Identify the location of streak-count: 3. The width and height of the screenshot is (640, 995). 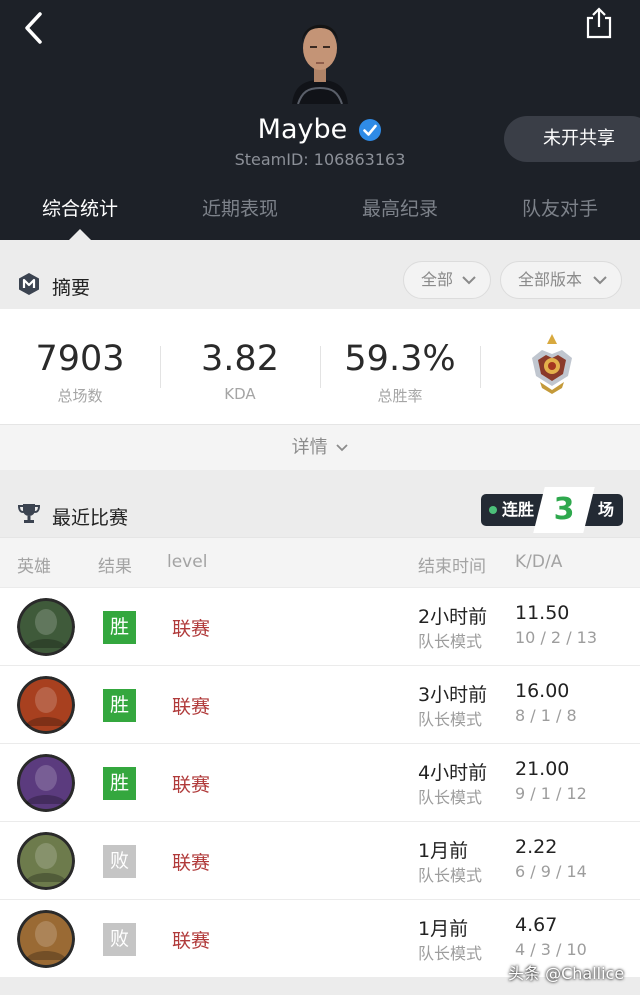
(564, 509).